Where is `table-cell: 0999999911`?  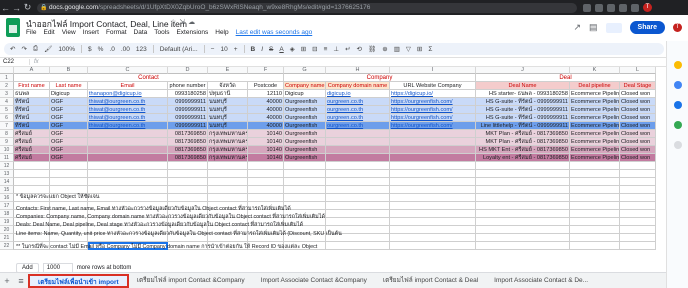
table-cell: 0999999911 is located at coordinates (188, 102).